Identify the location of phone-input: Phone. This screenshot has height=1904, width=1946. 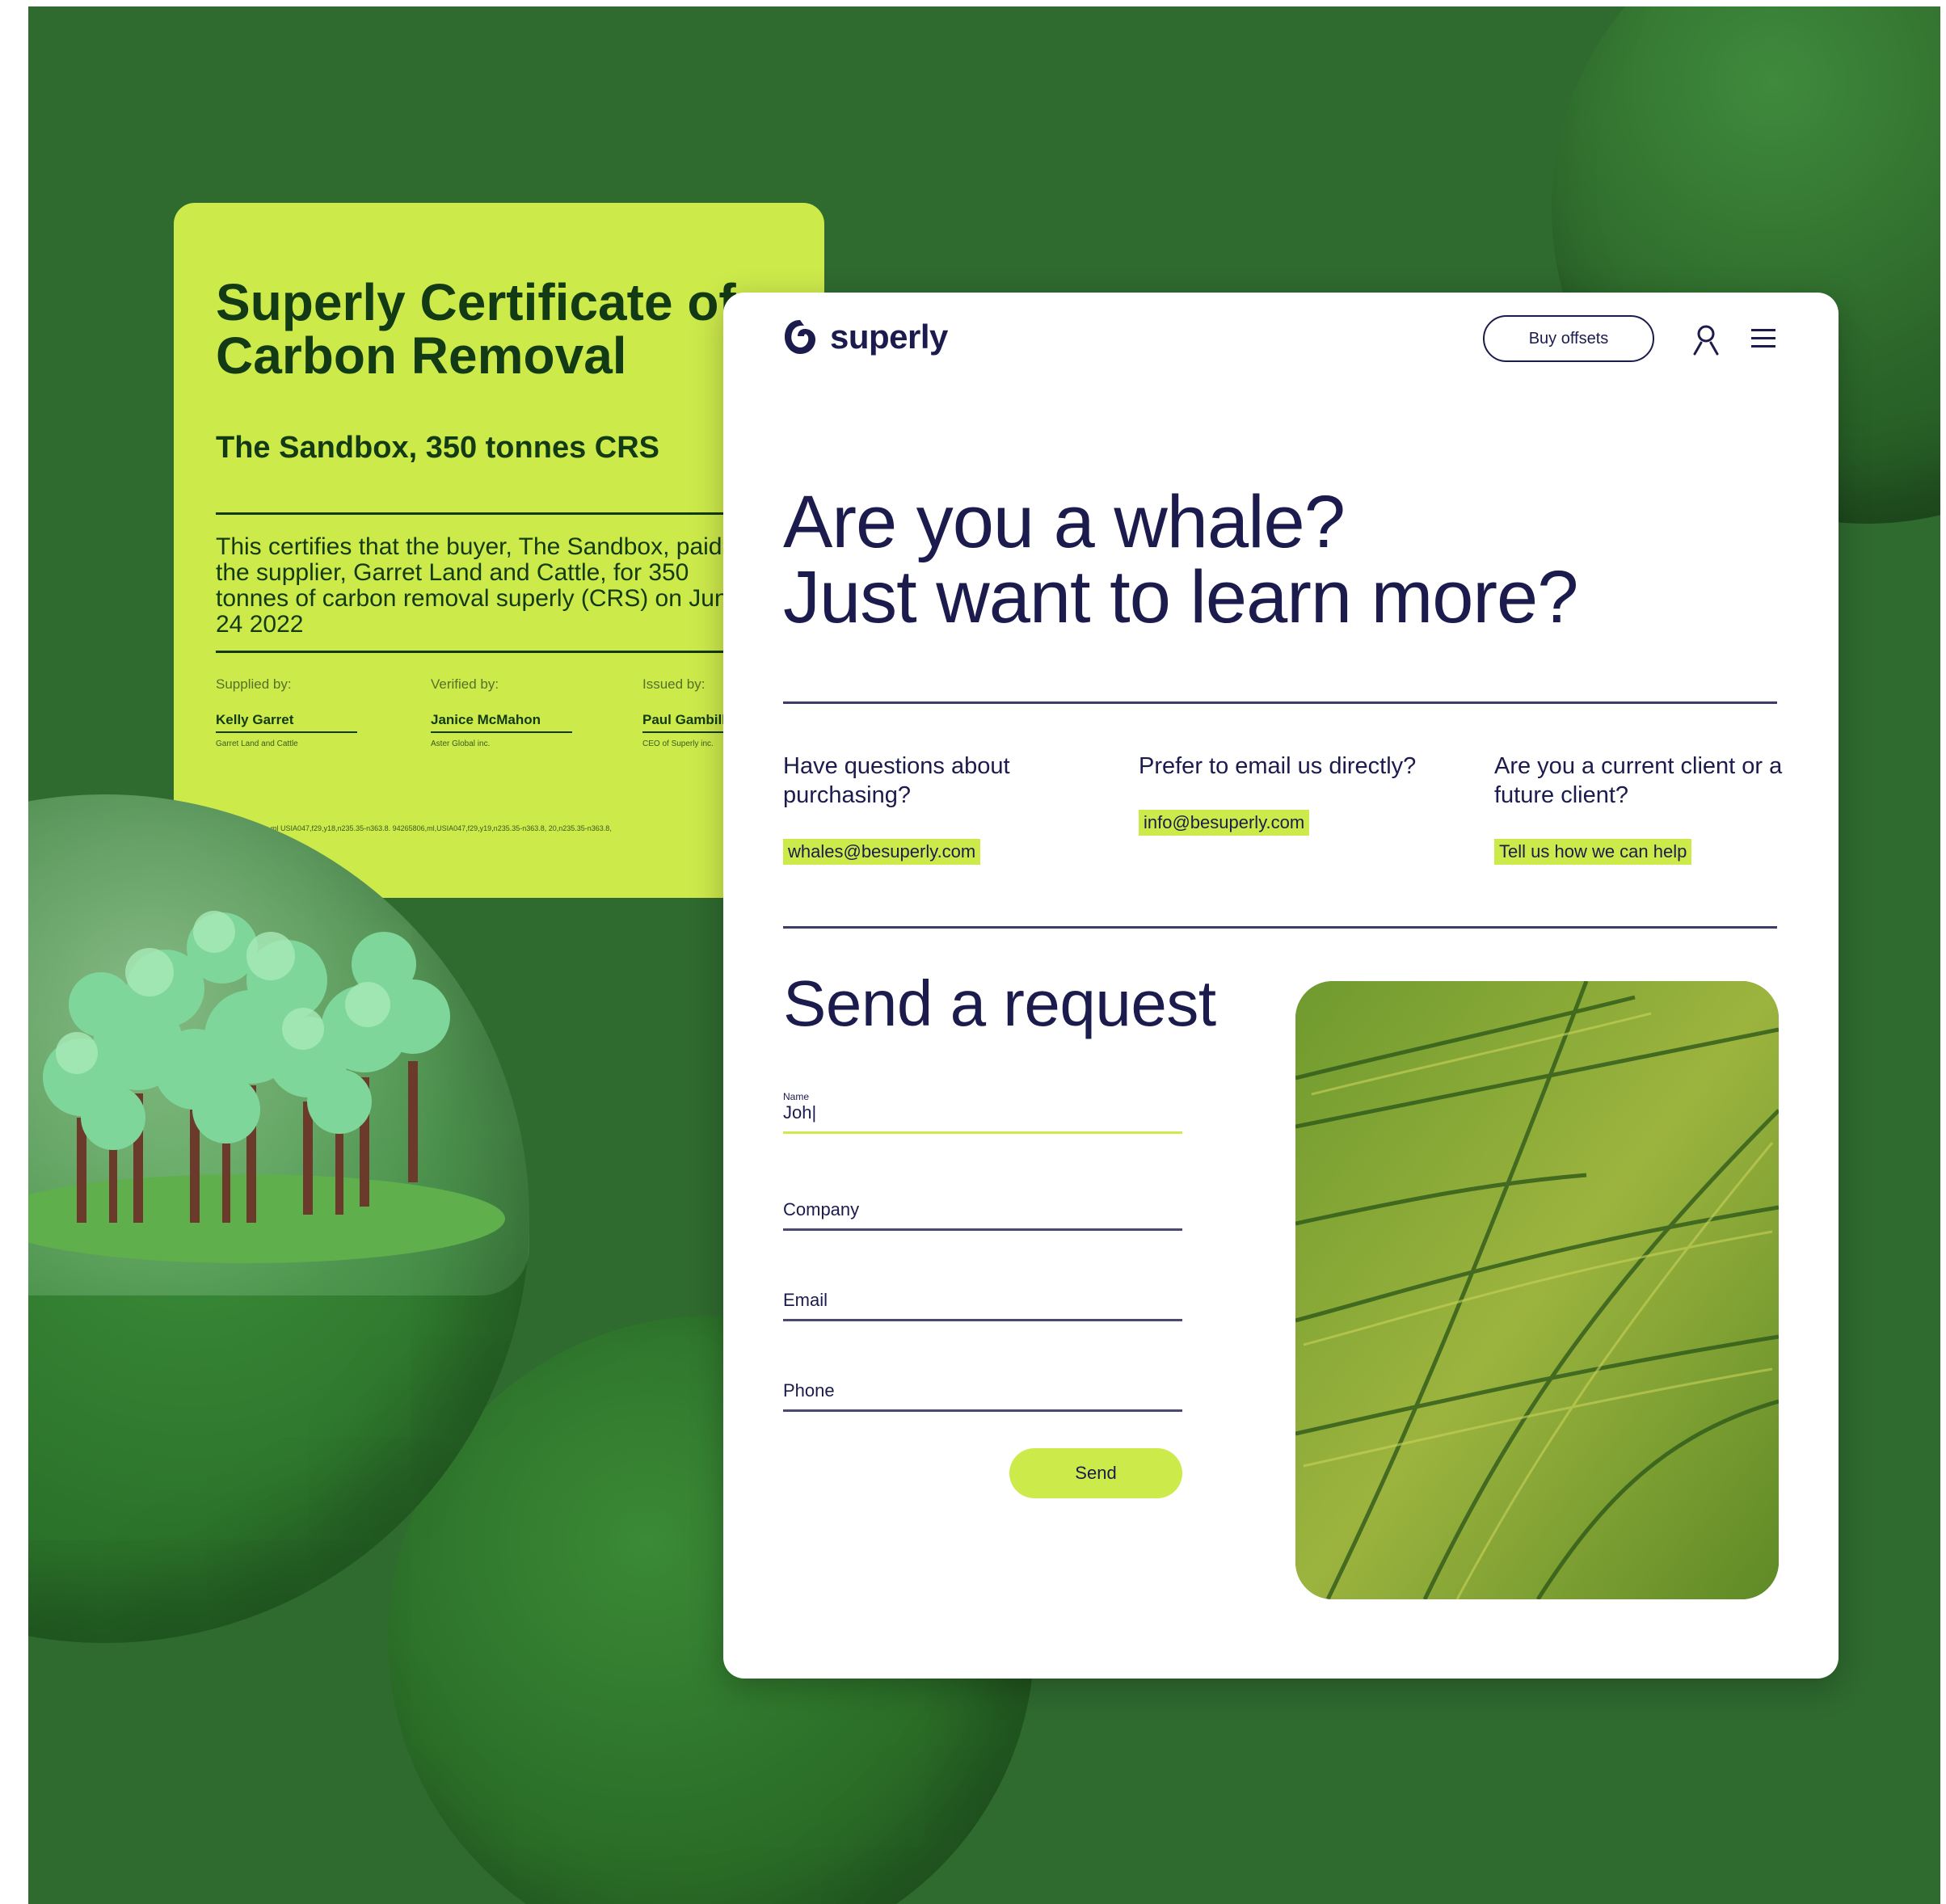
(983, 1390).